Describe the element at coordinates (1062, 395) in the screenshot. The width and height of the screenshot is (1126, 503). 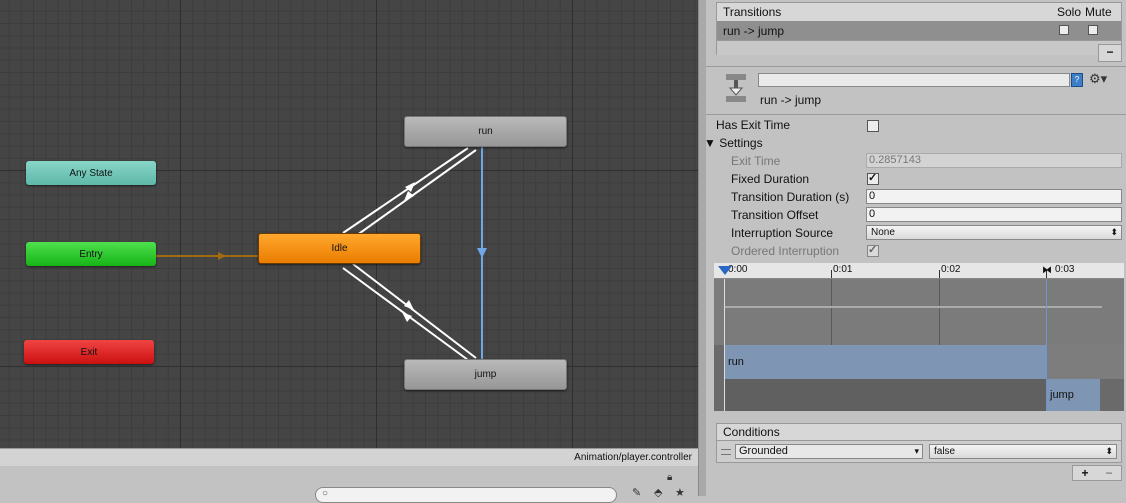
I see `destination-state-label: jump` at that location.